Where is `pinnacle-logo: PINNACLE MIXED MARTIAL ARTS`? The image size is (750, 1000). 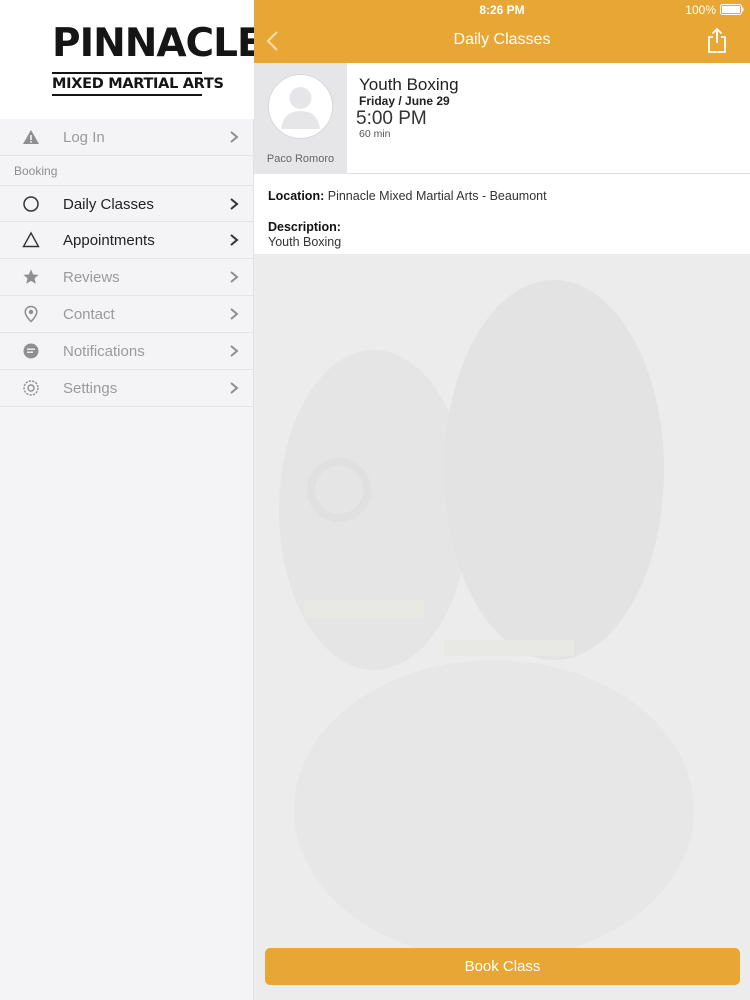
pinnacle-logo: PINNACLE MIXED MARTIAL ARTS is located at coordinates (158, 60).